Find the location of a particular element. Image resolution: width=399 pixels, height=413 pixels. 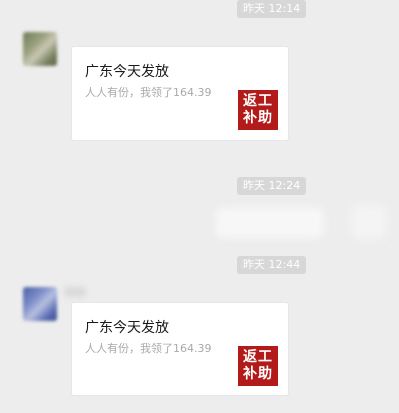

blurred-username is located at coordinates (75, 292).